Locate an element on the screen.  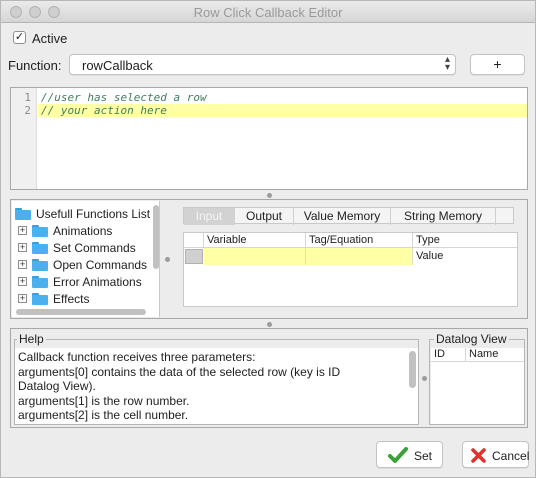
tree-item-label: Open Commands is located at coordinates (100, 264).